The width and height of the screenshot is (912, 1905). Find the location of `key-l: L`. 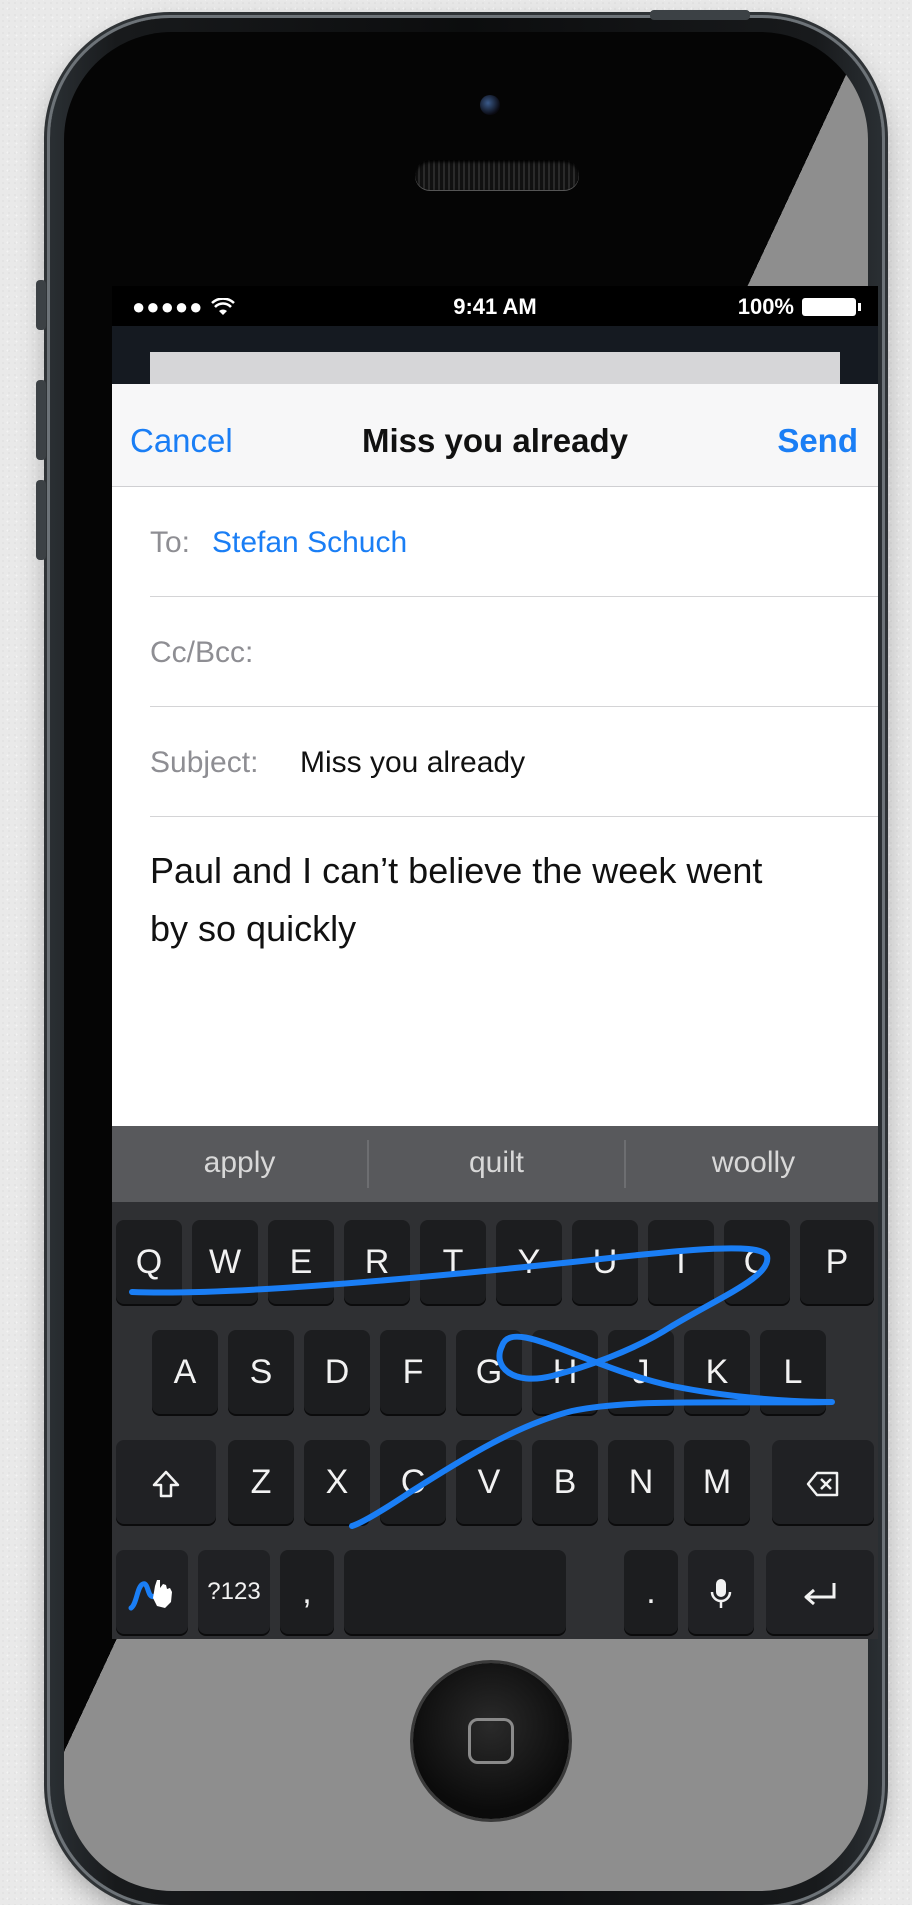

key-l: L is located at coordinates (793, 1372).